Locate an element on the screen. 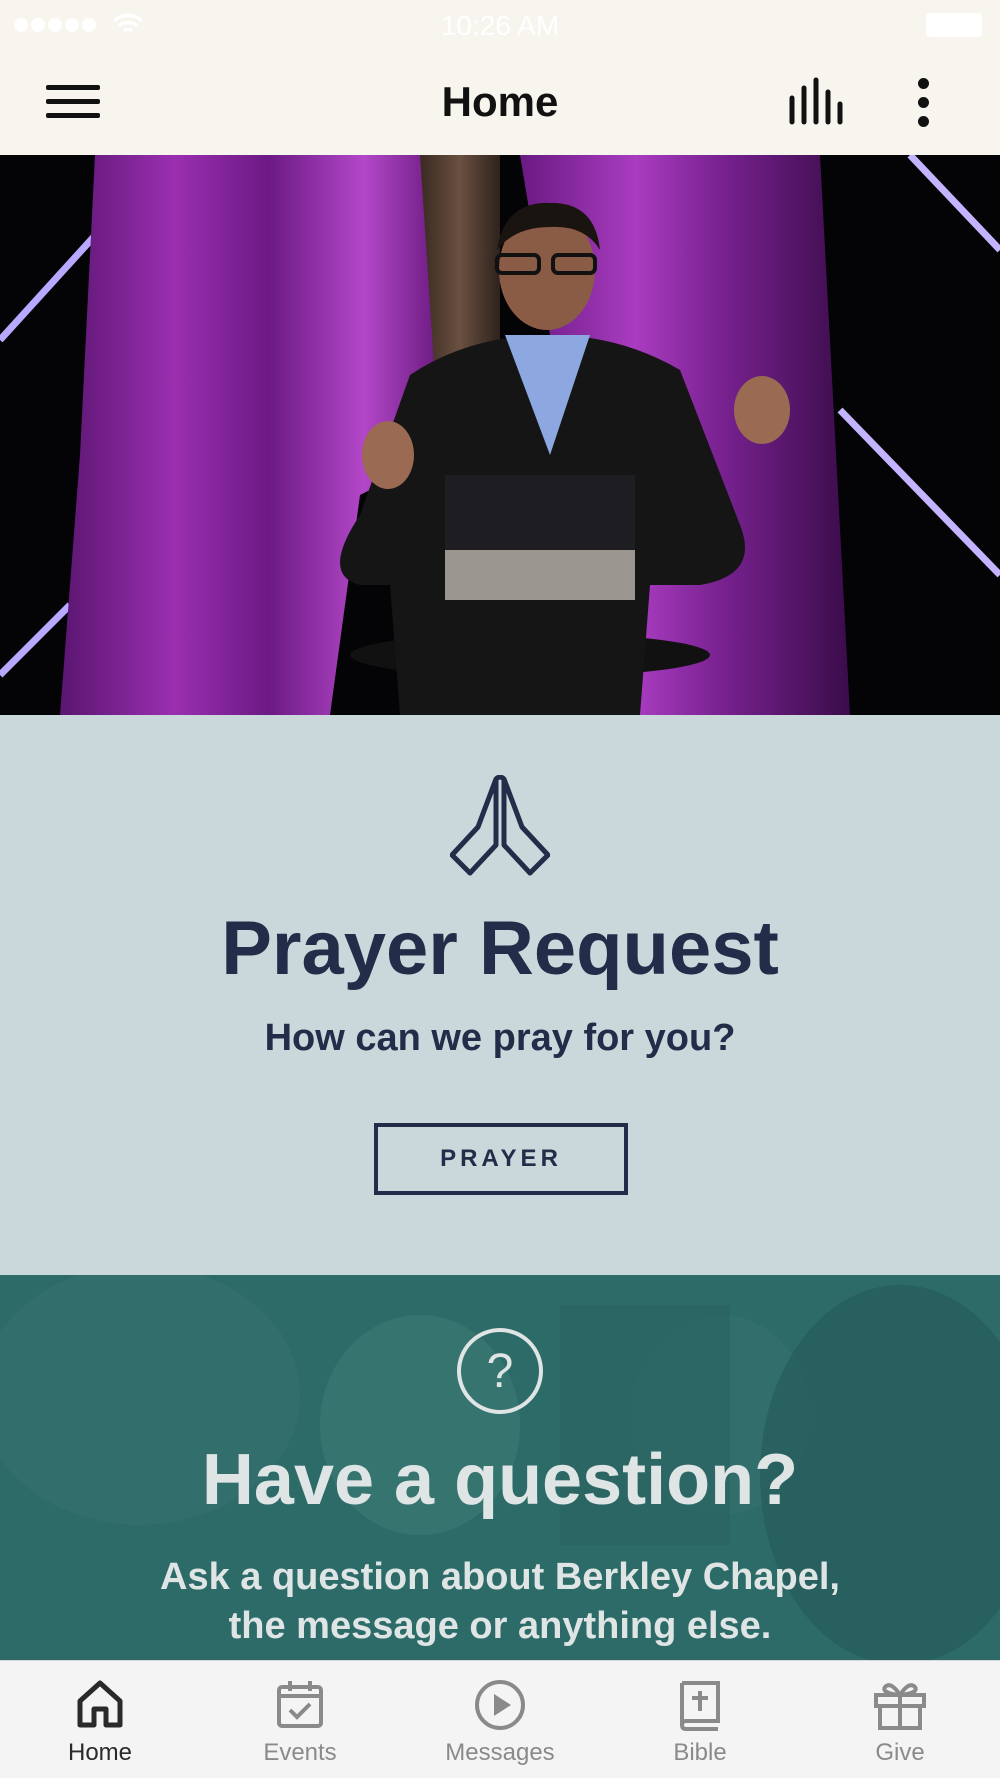  question-circle-icon: ? is located at coordinates (500, 1371).